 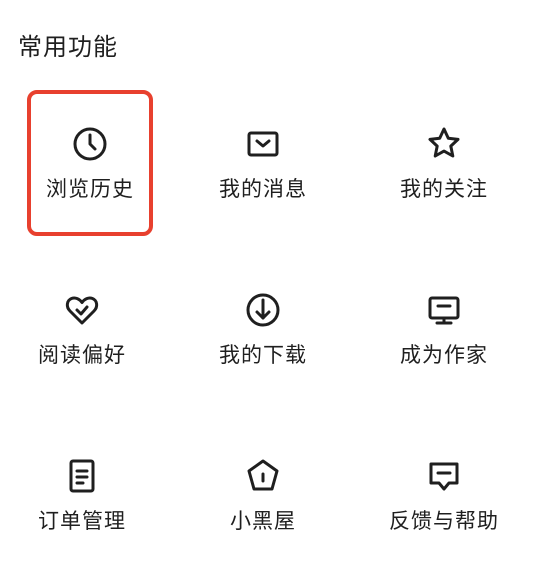 What do you see at coordinates (444, 521) in the screenshot?
I see `feedback-label: 反馈与帮助` at bounding box center [444, 521].